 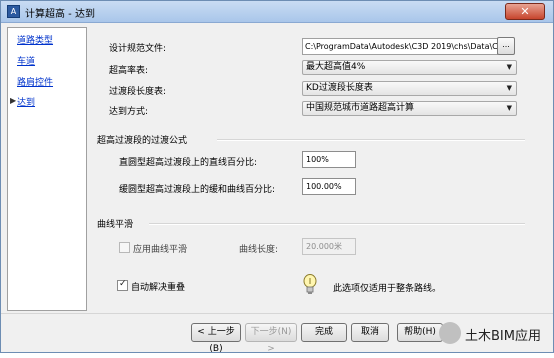 I want to click on apply-smoothing-label: 应用曲线平滑, so click(x=160, y=250).